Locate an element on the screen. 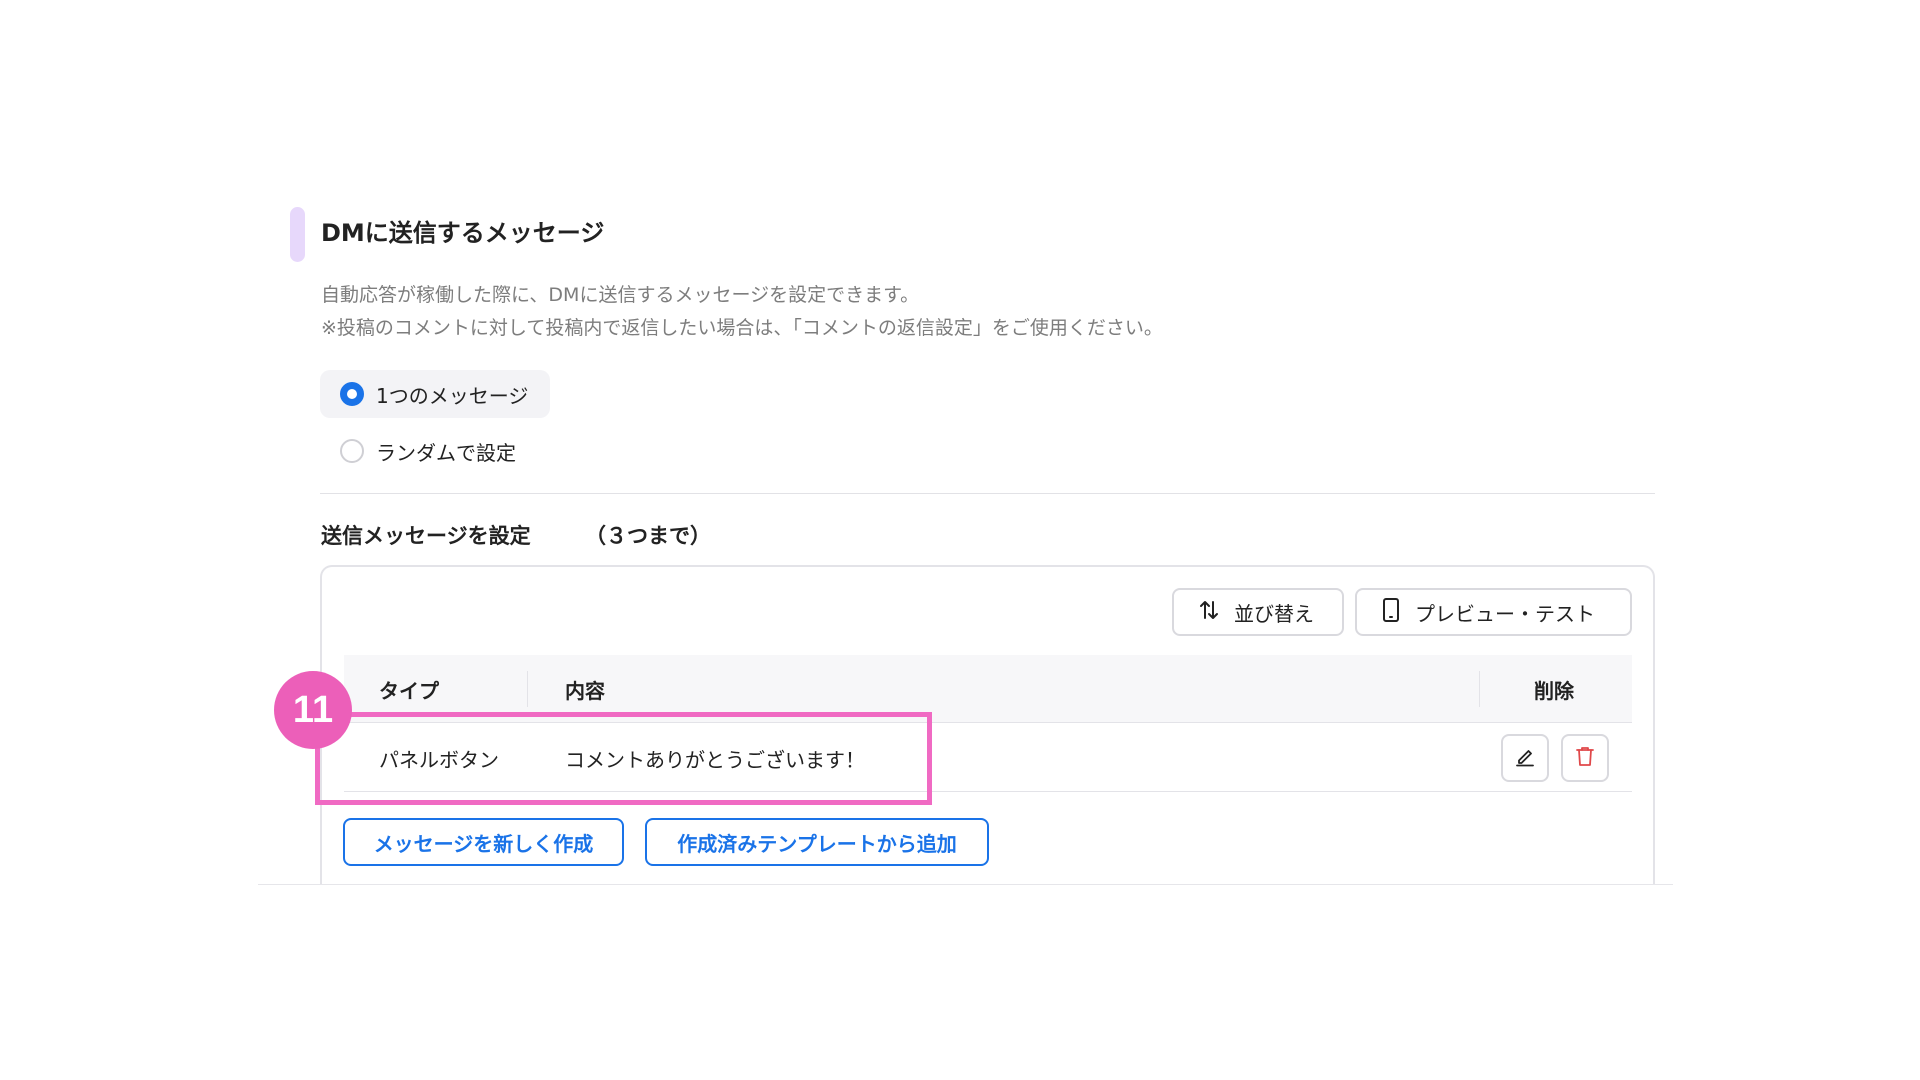 Image resolution: width=1920 pixels, height=1080 pixels. delete-button is located at coordinates (1585, 758).